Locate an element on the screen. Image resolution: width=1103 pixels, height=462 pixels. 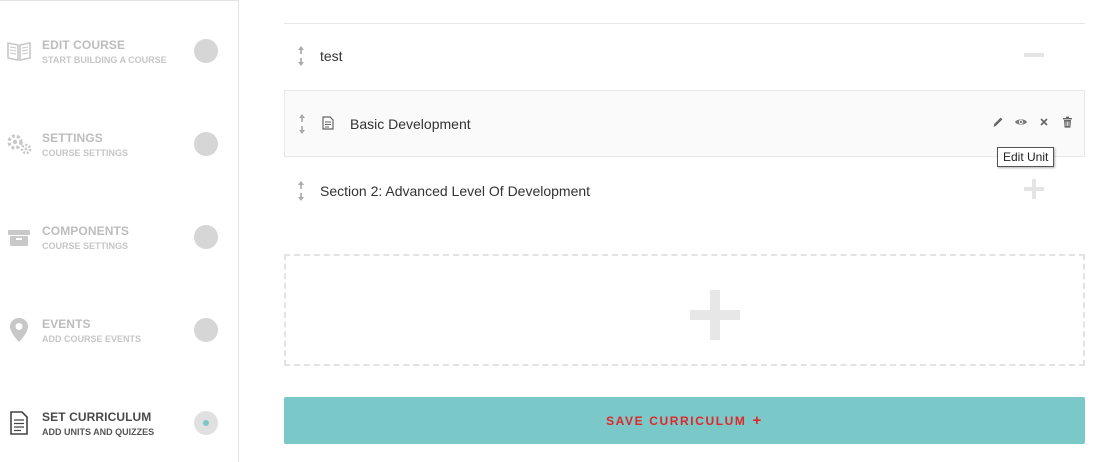
save-curriculum-button: SAVE CURRICULUM + is located at coordinates (684, 420).